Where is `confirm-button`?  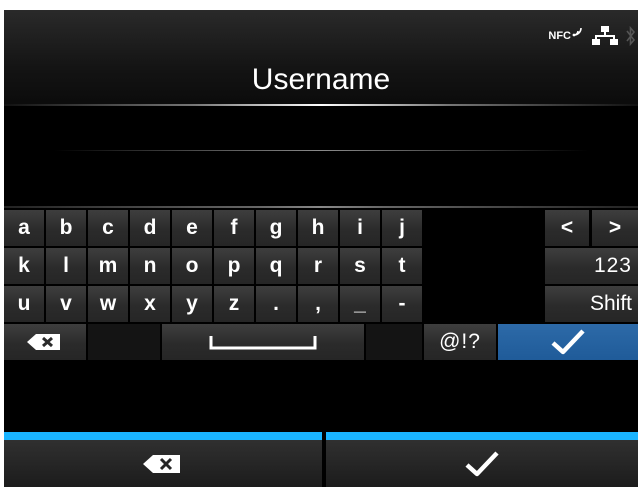
confirm-button is located at coordinates (482, 463).